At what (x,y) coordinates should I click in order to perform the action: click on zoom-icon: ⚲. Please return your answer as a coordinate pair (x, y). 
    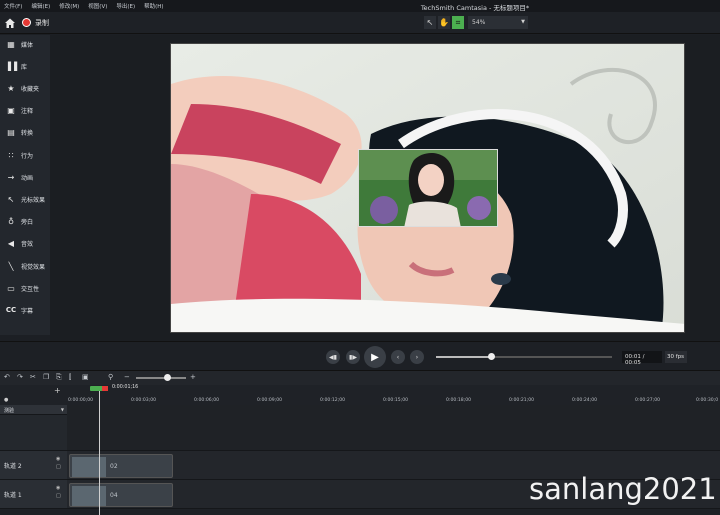
    Looking at the image, I should click on (110, 377).